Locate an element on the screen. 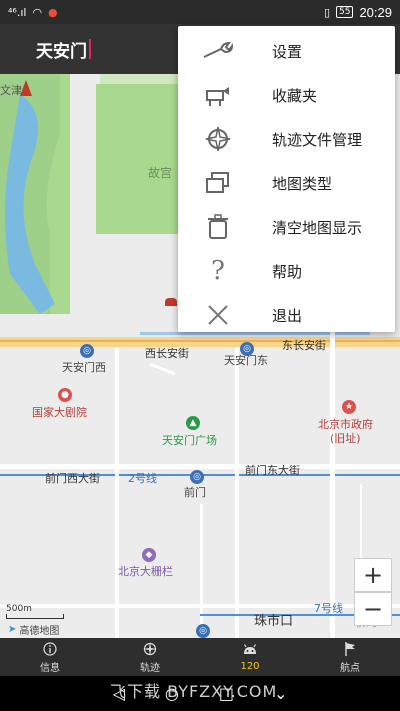 This screenshot has height=711, width=400. status-bar: ⁴⁶.ıl ◠ ● ▯ 55 20:29 is located at coordinates (200, 12).